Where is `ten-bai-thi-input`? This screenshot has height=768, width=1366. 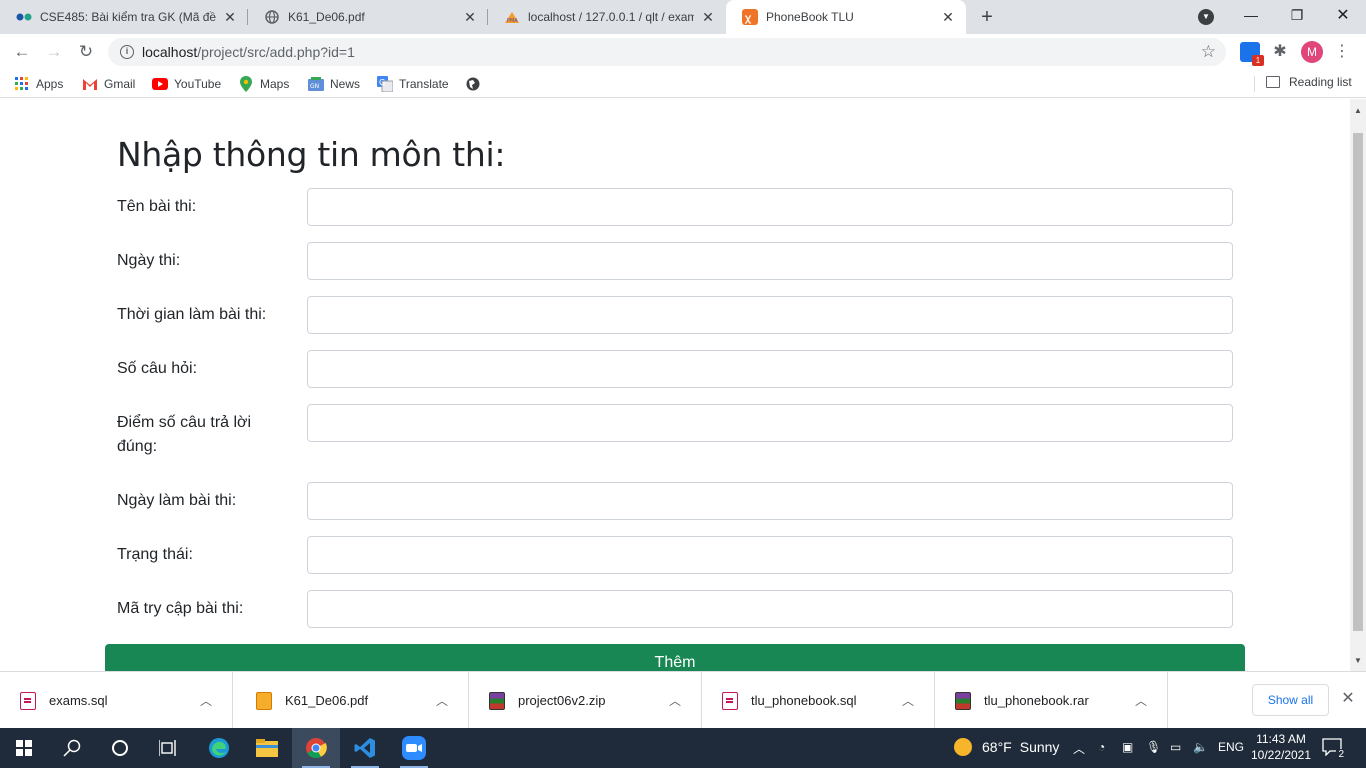 ten-bai-thi-input is located at coordinates (770, 207).